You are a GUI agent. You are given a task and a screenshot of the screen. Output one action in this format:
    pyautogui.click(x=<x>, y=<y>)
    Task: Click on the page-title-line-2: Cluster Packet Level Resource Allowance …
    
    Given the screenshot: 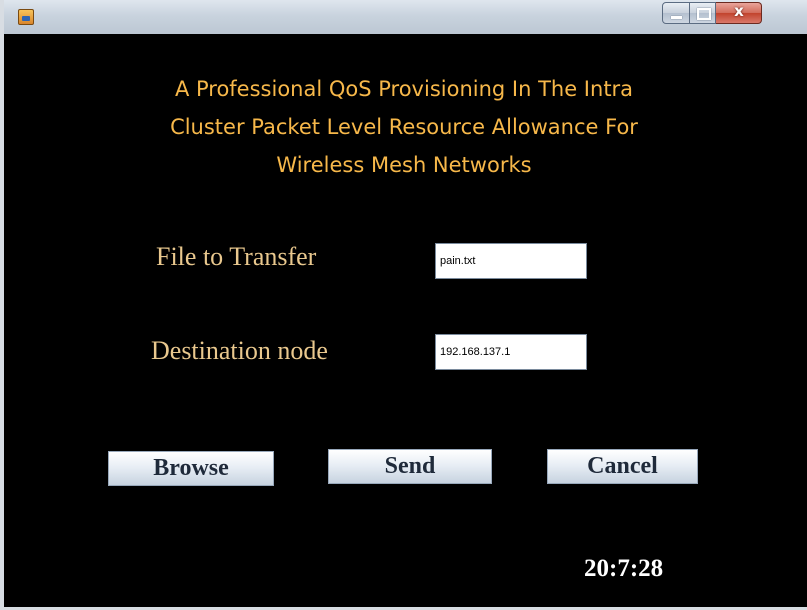 What is the action you would take?
    pyautogui.click(x=404, y=127)
    